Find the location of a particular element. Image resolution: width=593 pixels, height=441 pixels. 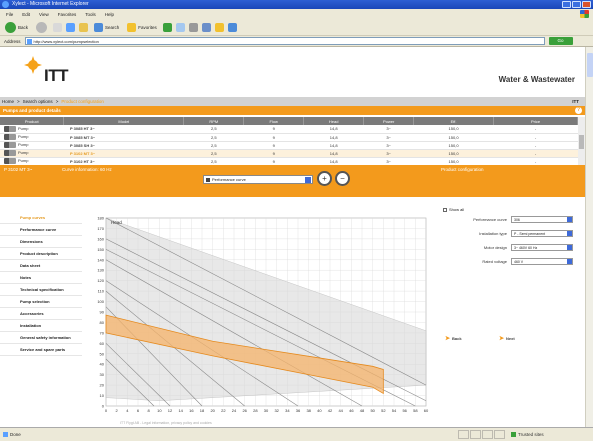

itt-logo: ITT is located at coordinates (56, 76).